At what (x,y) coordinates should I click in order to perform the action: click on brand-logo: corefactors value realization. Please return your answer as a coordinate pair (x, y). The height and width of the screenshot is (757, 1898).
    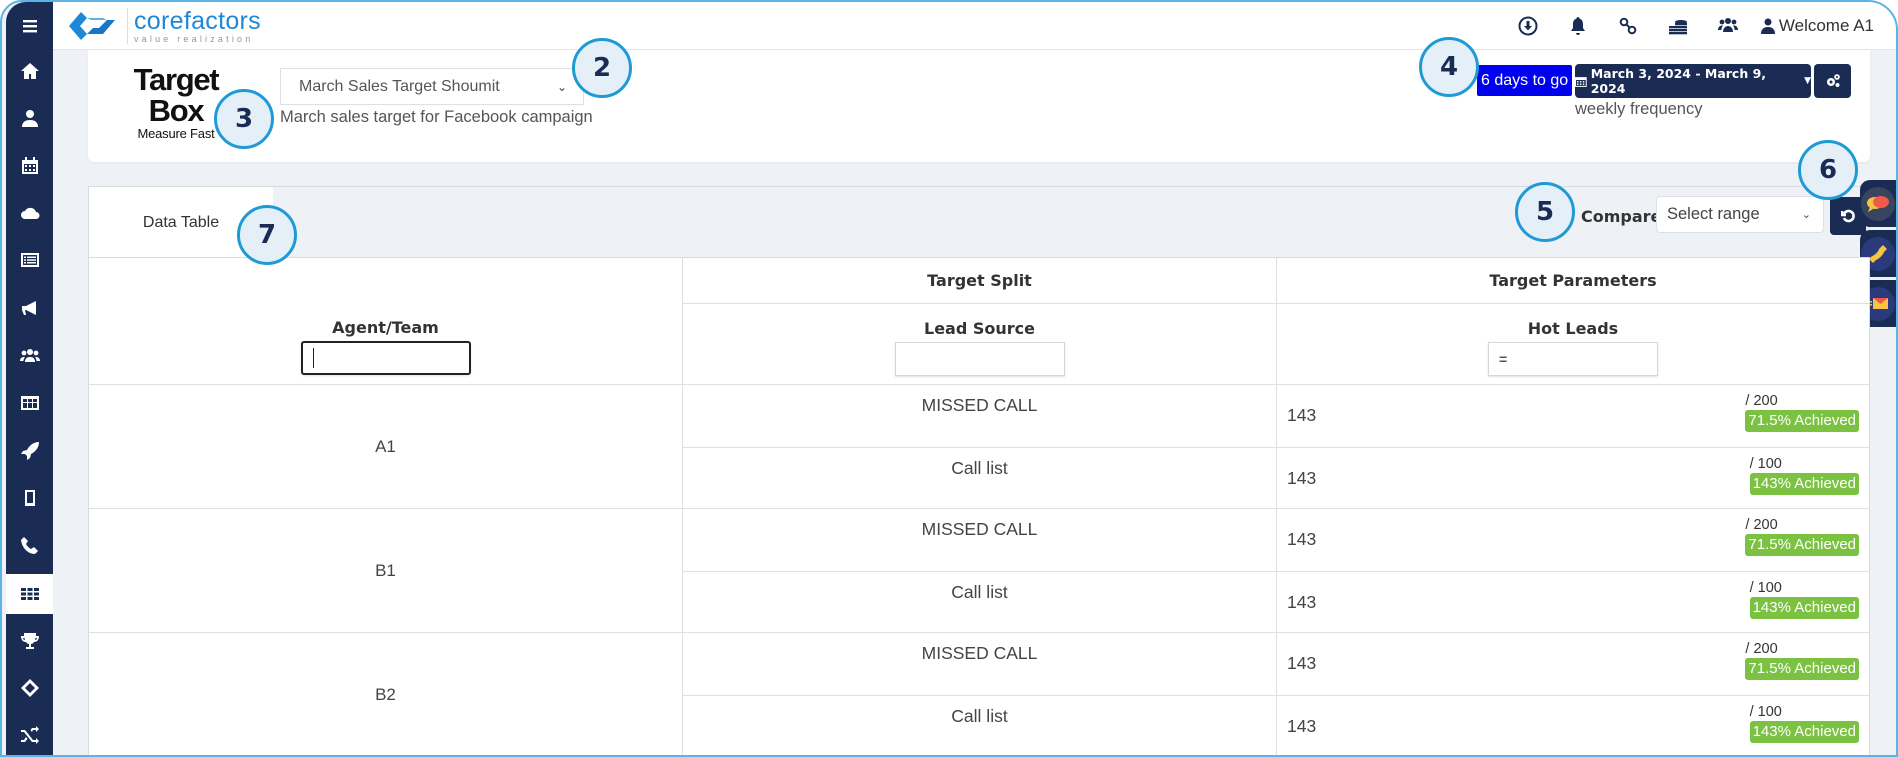
    Looking at the image, I should click on (163, 26).